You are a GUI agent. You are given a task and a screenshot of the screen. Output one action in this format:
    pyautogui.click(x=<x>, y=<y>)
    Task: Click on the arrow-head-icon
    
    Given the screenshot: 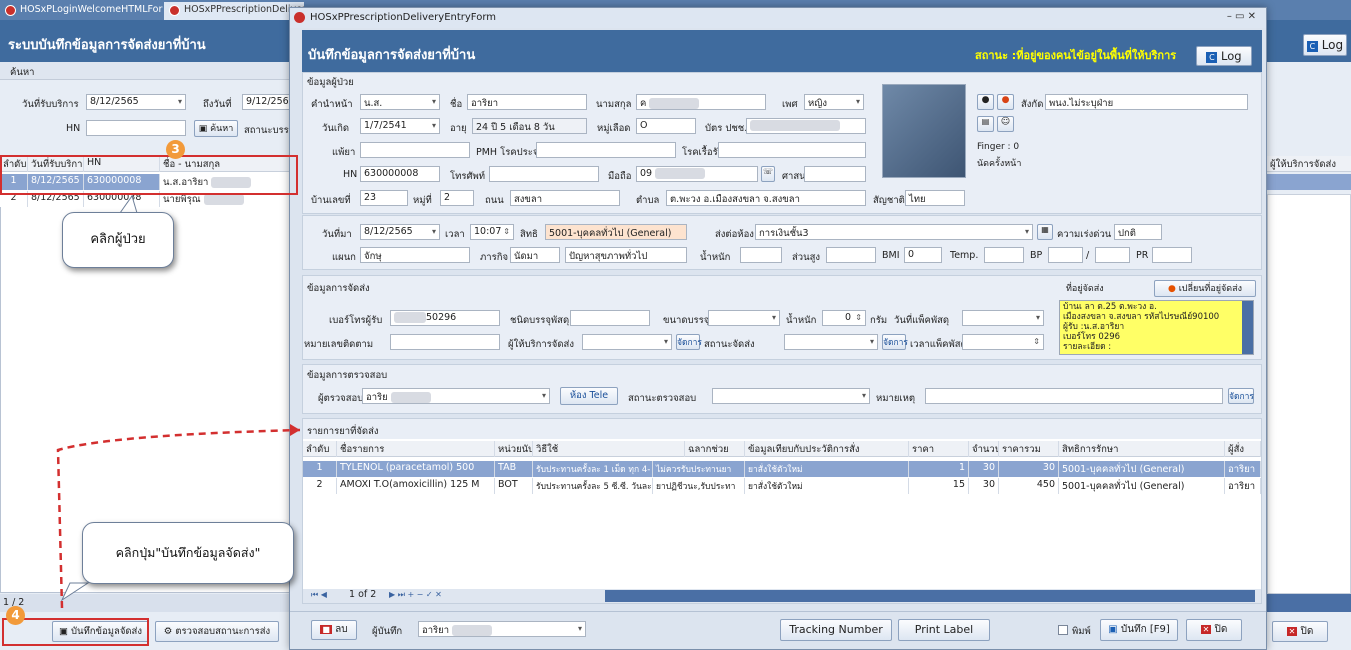 What is the action you would take?
    pyautogui.click(x=295, y=430)
    